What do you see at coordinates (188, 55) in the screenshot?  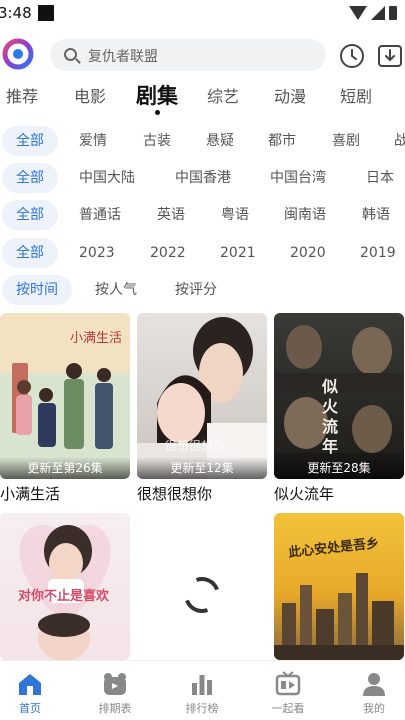 I see `search-bar: 复仇者联盟` at bounding box center [188, 55].